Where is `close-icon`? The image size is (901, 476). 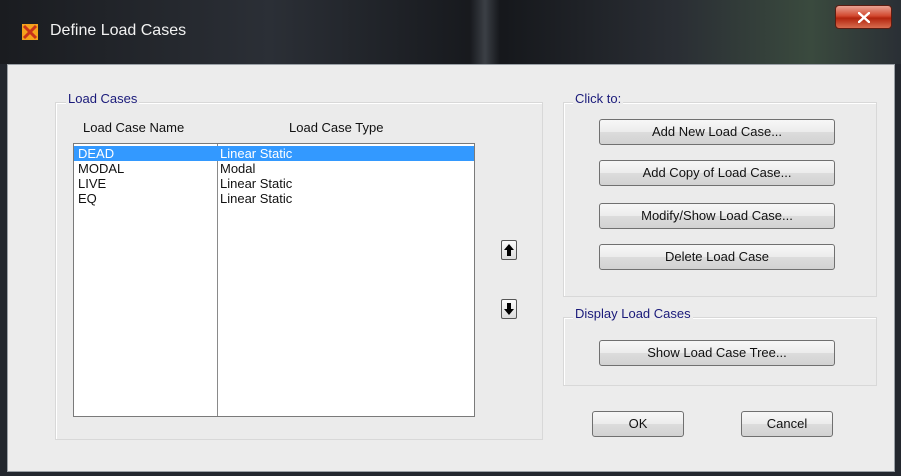 close-icon is located at coordinates (864, 17).